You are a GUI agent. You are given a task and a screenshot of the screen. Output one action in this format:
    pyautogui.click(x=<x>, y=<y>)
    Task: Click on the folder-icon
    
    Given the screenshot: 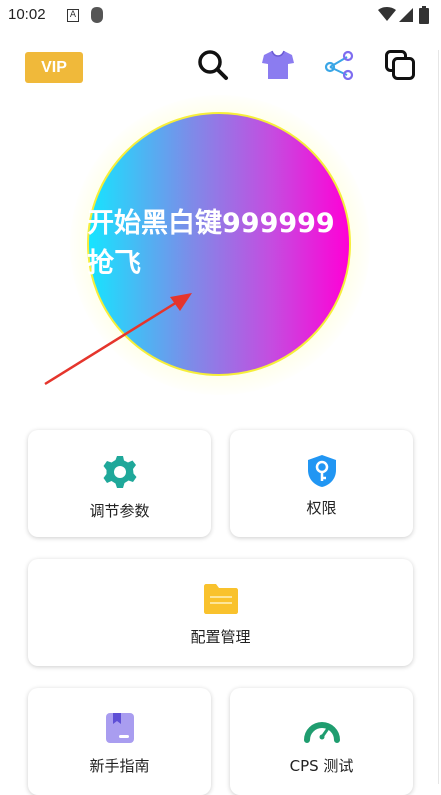 What is the action you would take?
    pyautogui.click(x=221, y=601)
    